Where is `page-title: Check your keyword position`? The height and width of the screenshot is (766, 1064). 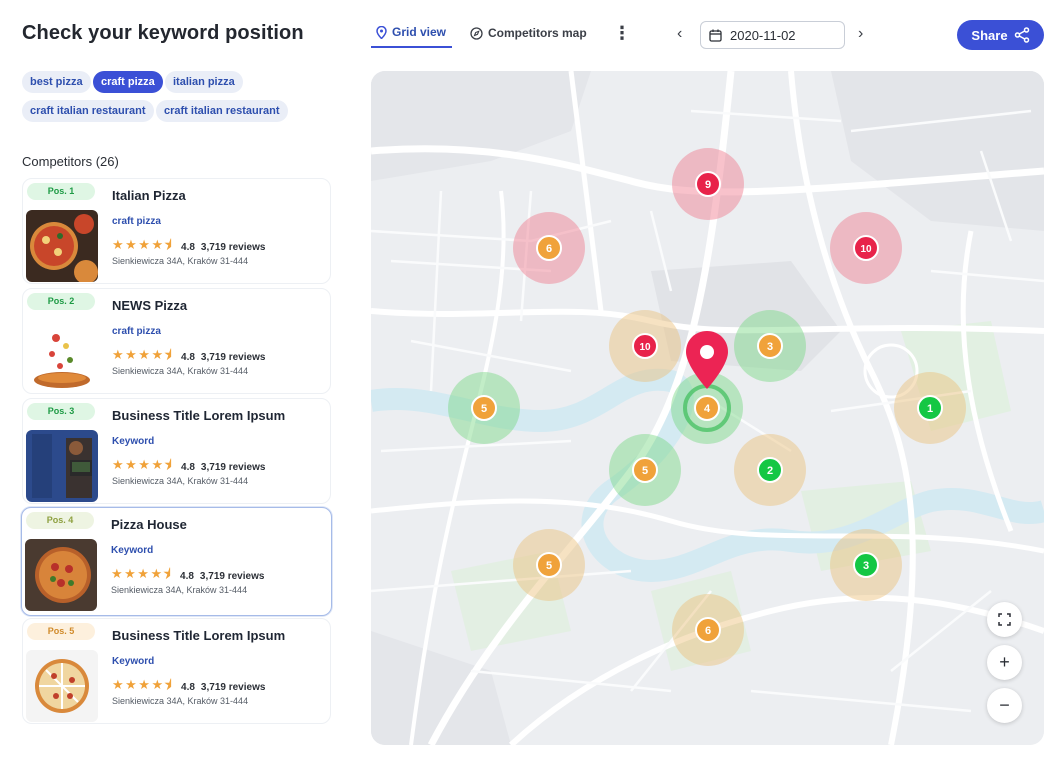 page-title: Check your keyword position is located at coordinates (163, 33).